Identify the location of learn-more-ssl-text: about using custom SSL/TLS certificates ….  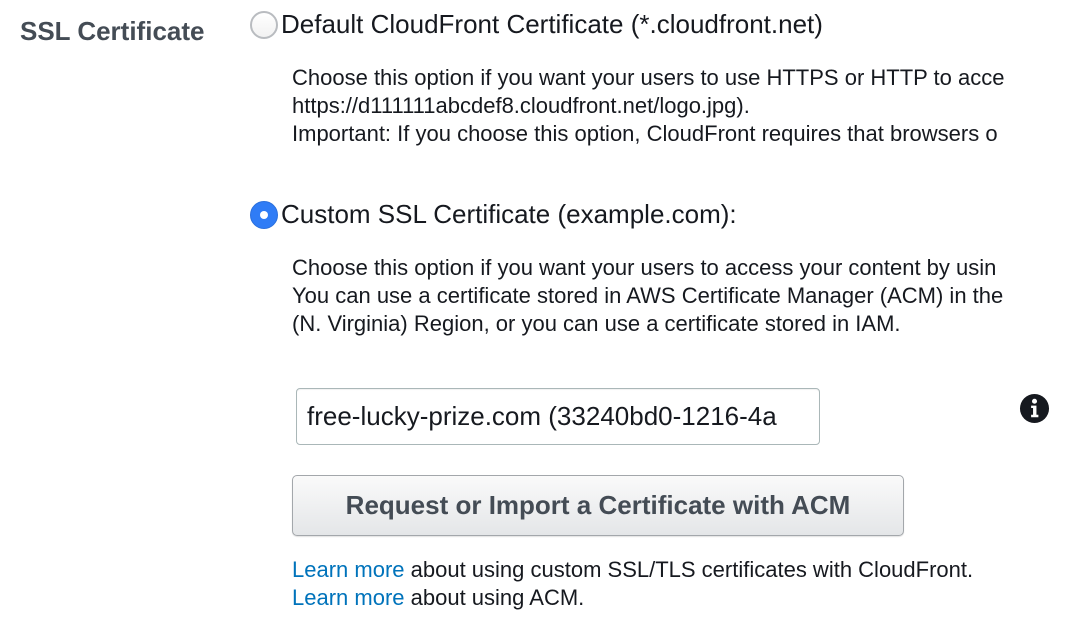
(689, 569).